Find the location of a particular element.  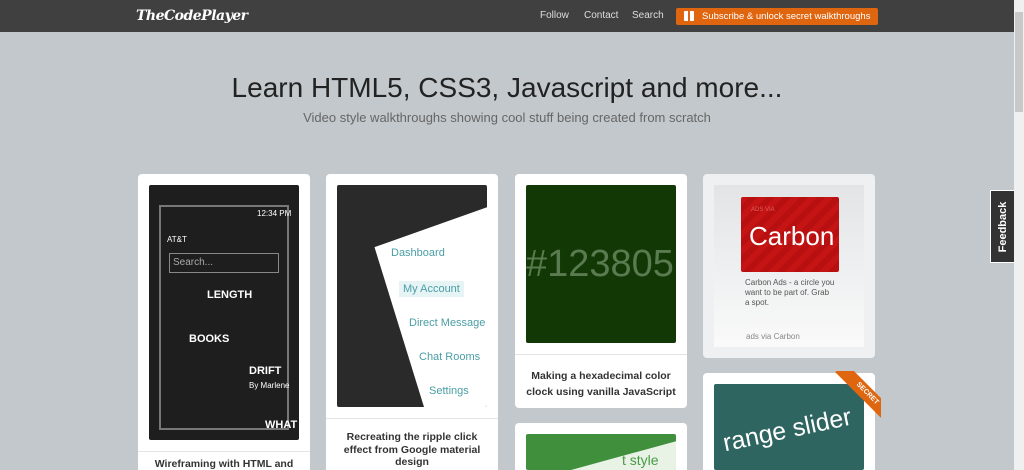

ad-brand-small: ADS VIA is located at coordinates (763, 210).